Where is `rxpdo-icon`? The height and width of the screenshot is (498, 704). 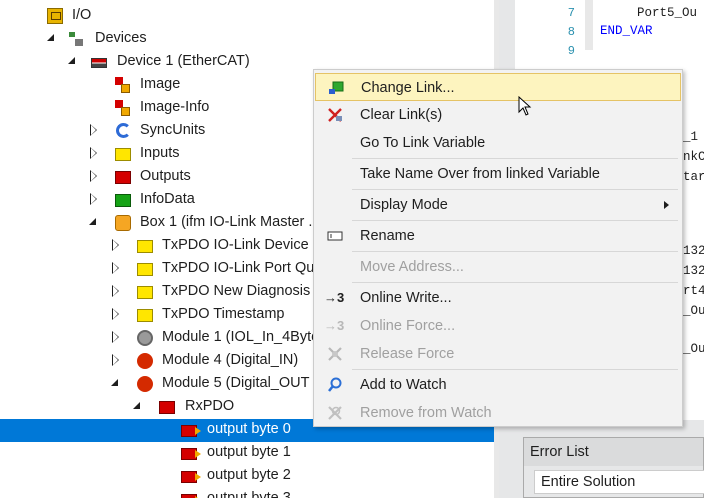 rxpdo-icon is located at coordinates (167, 407).